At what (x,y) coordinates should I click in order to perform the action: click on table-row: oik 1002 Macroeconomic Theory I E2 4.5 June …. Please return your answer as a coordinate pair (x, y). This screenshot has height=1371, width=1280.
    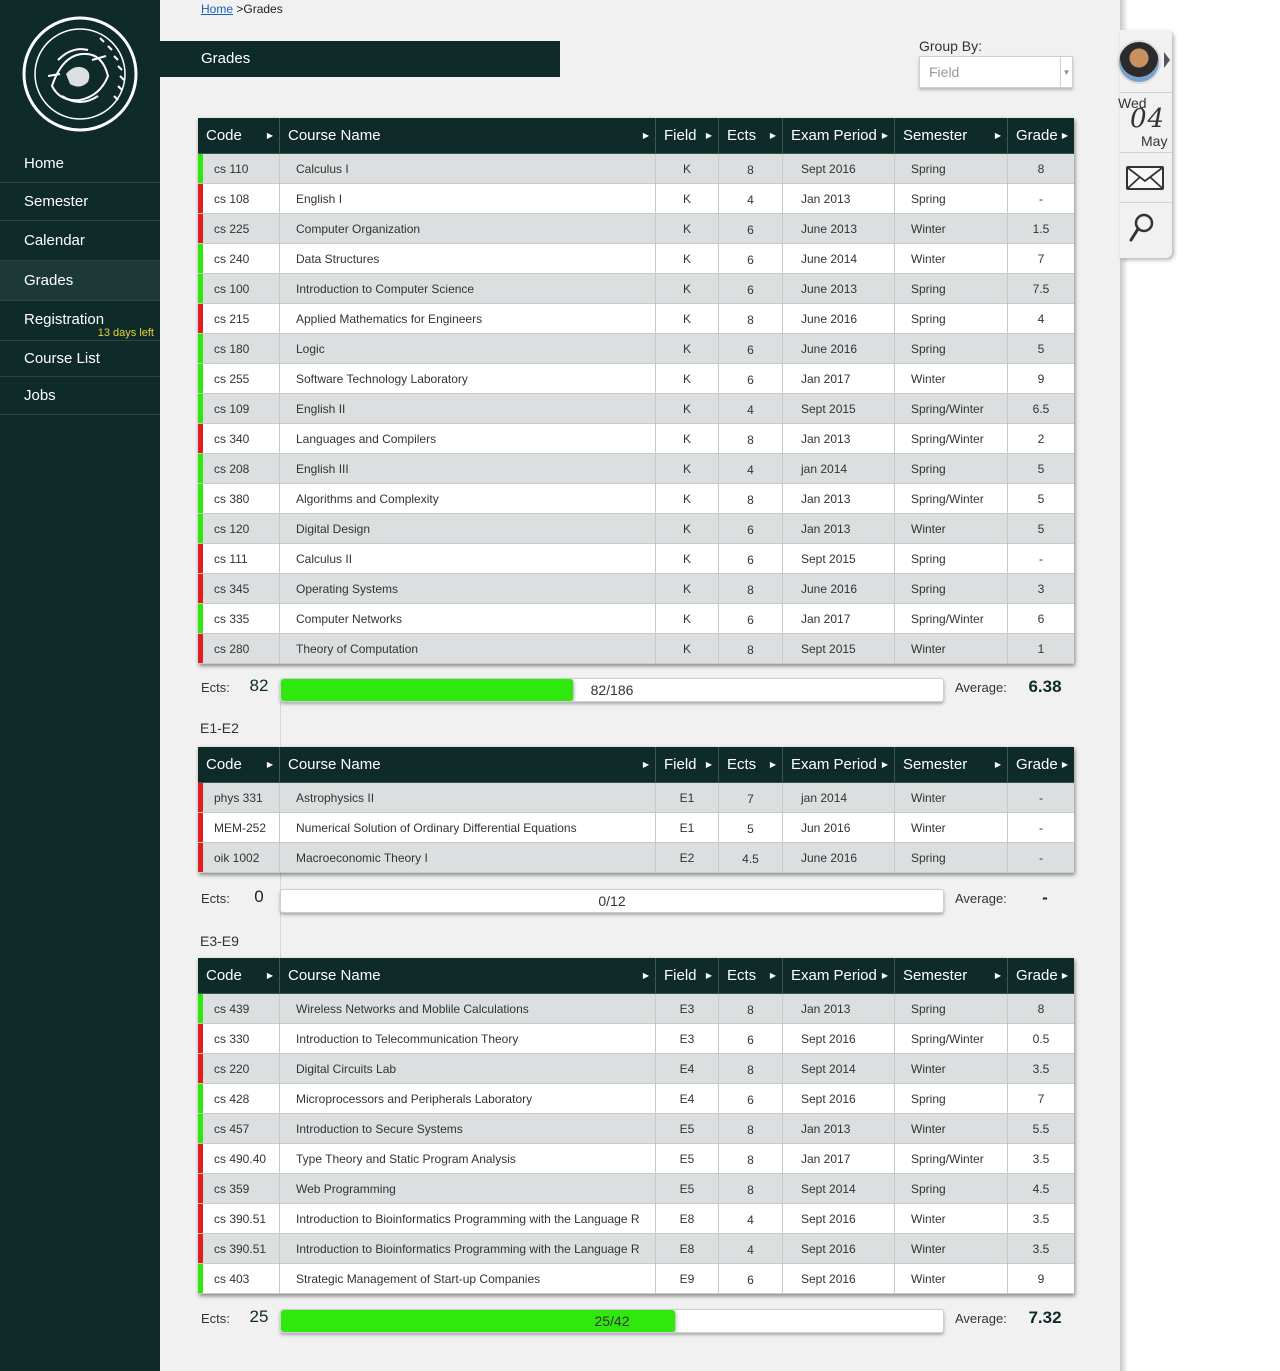
    Looking at the image, I should click on (636, 858).